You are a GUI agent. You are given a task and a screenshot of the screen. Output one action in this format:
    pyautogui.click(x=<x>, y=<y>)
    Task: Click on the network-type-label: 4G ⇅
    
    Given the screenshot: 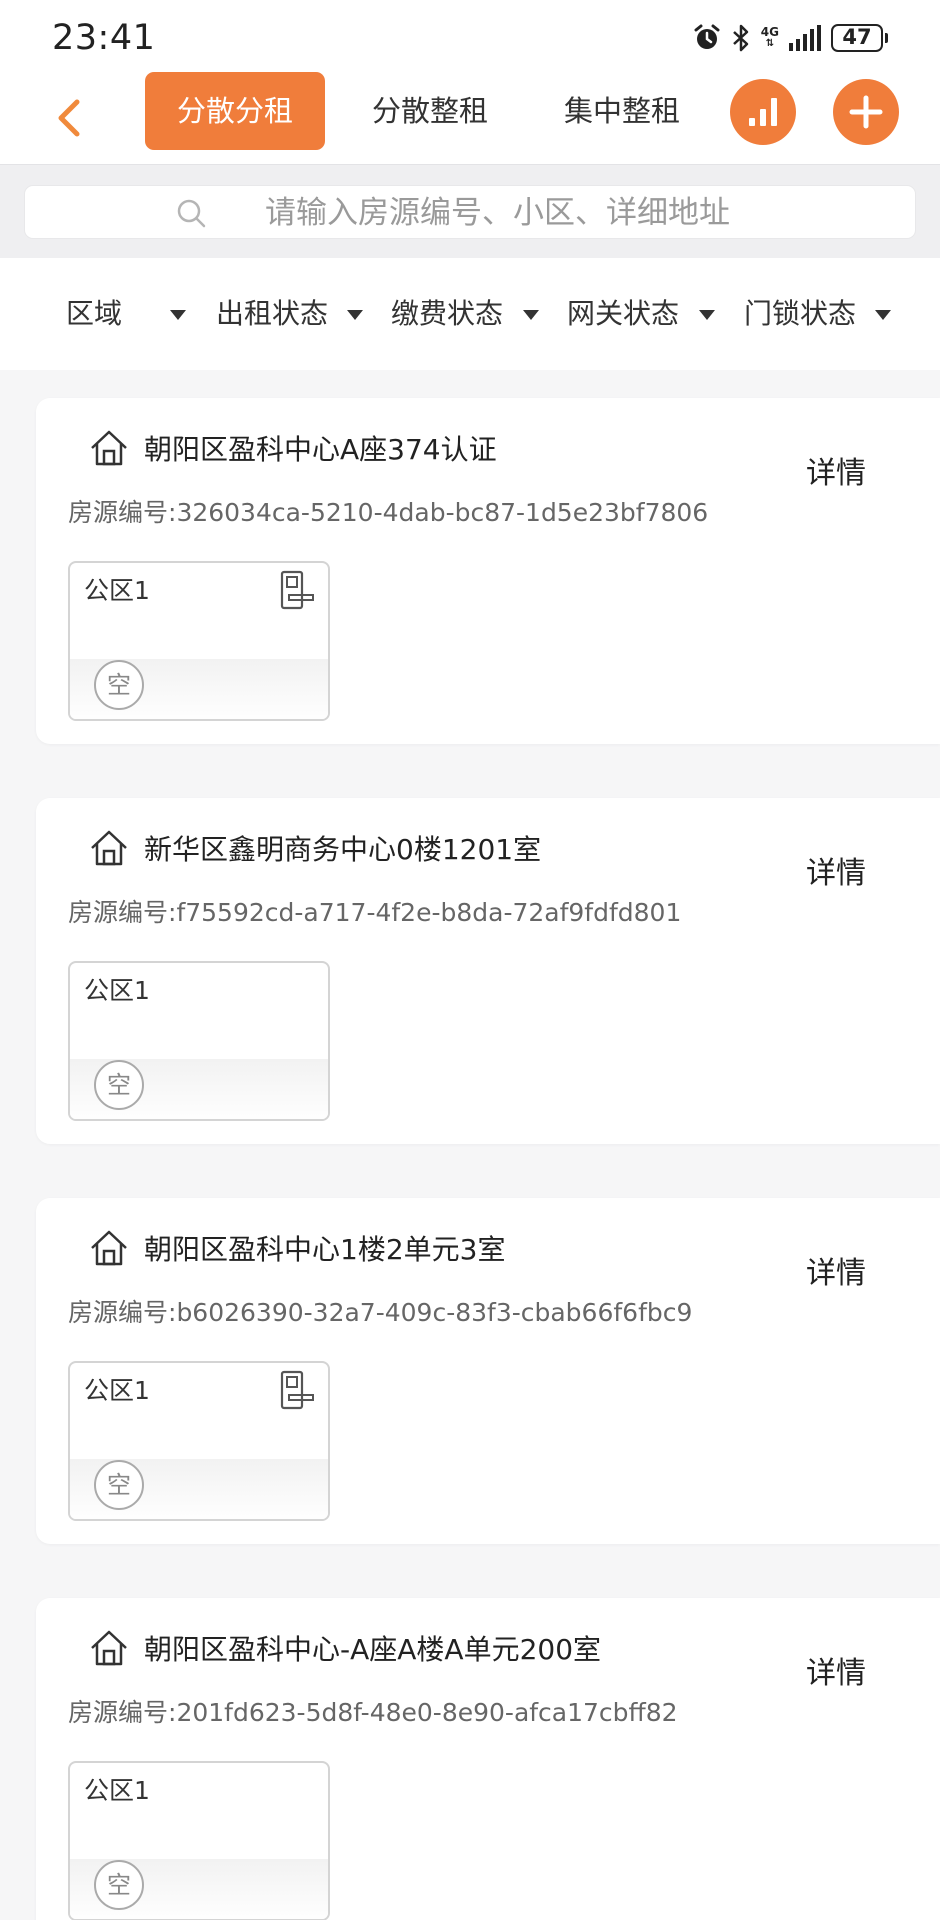 What is the action you would take?
    pyautogui.click(x=770, y=38)
    